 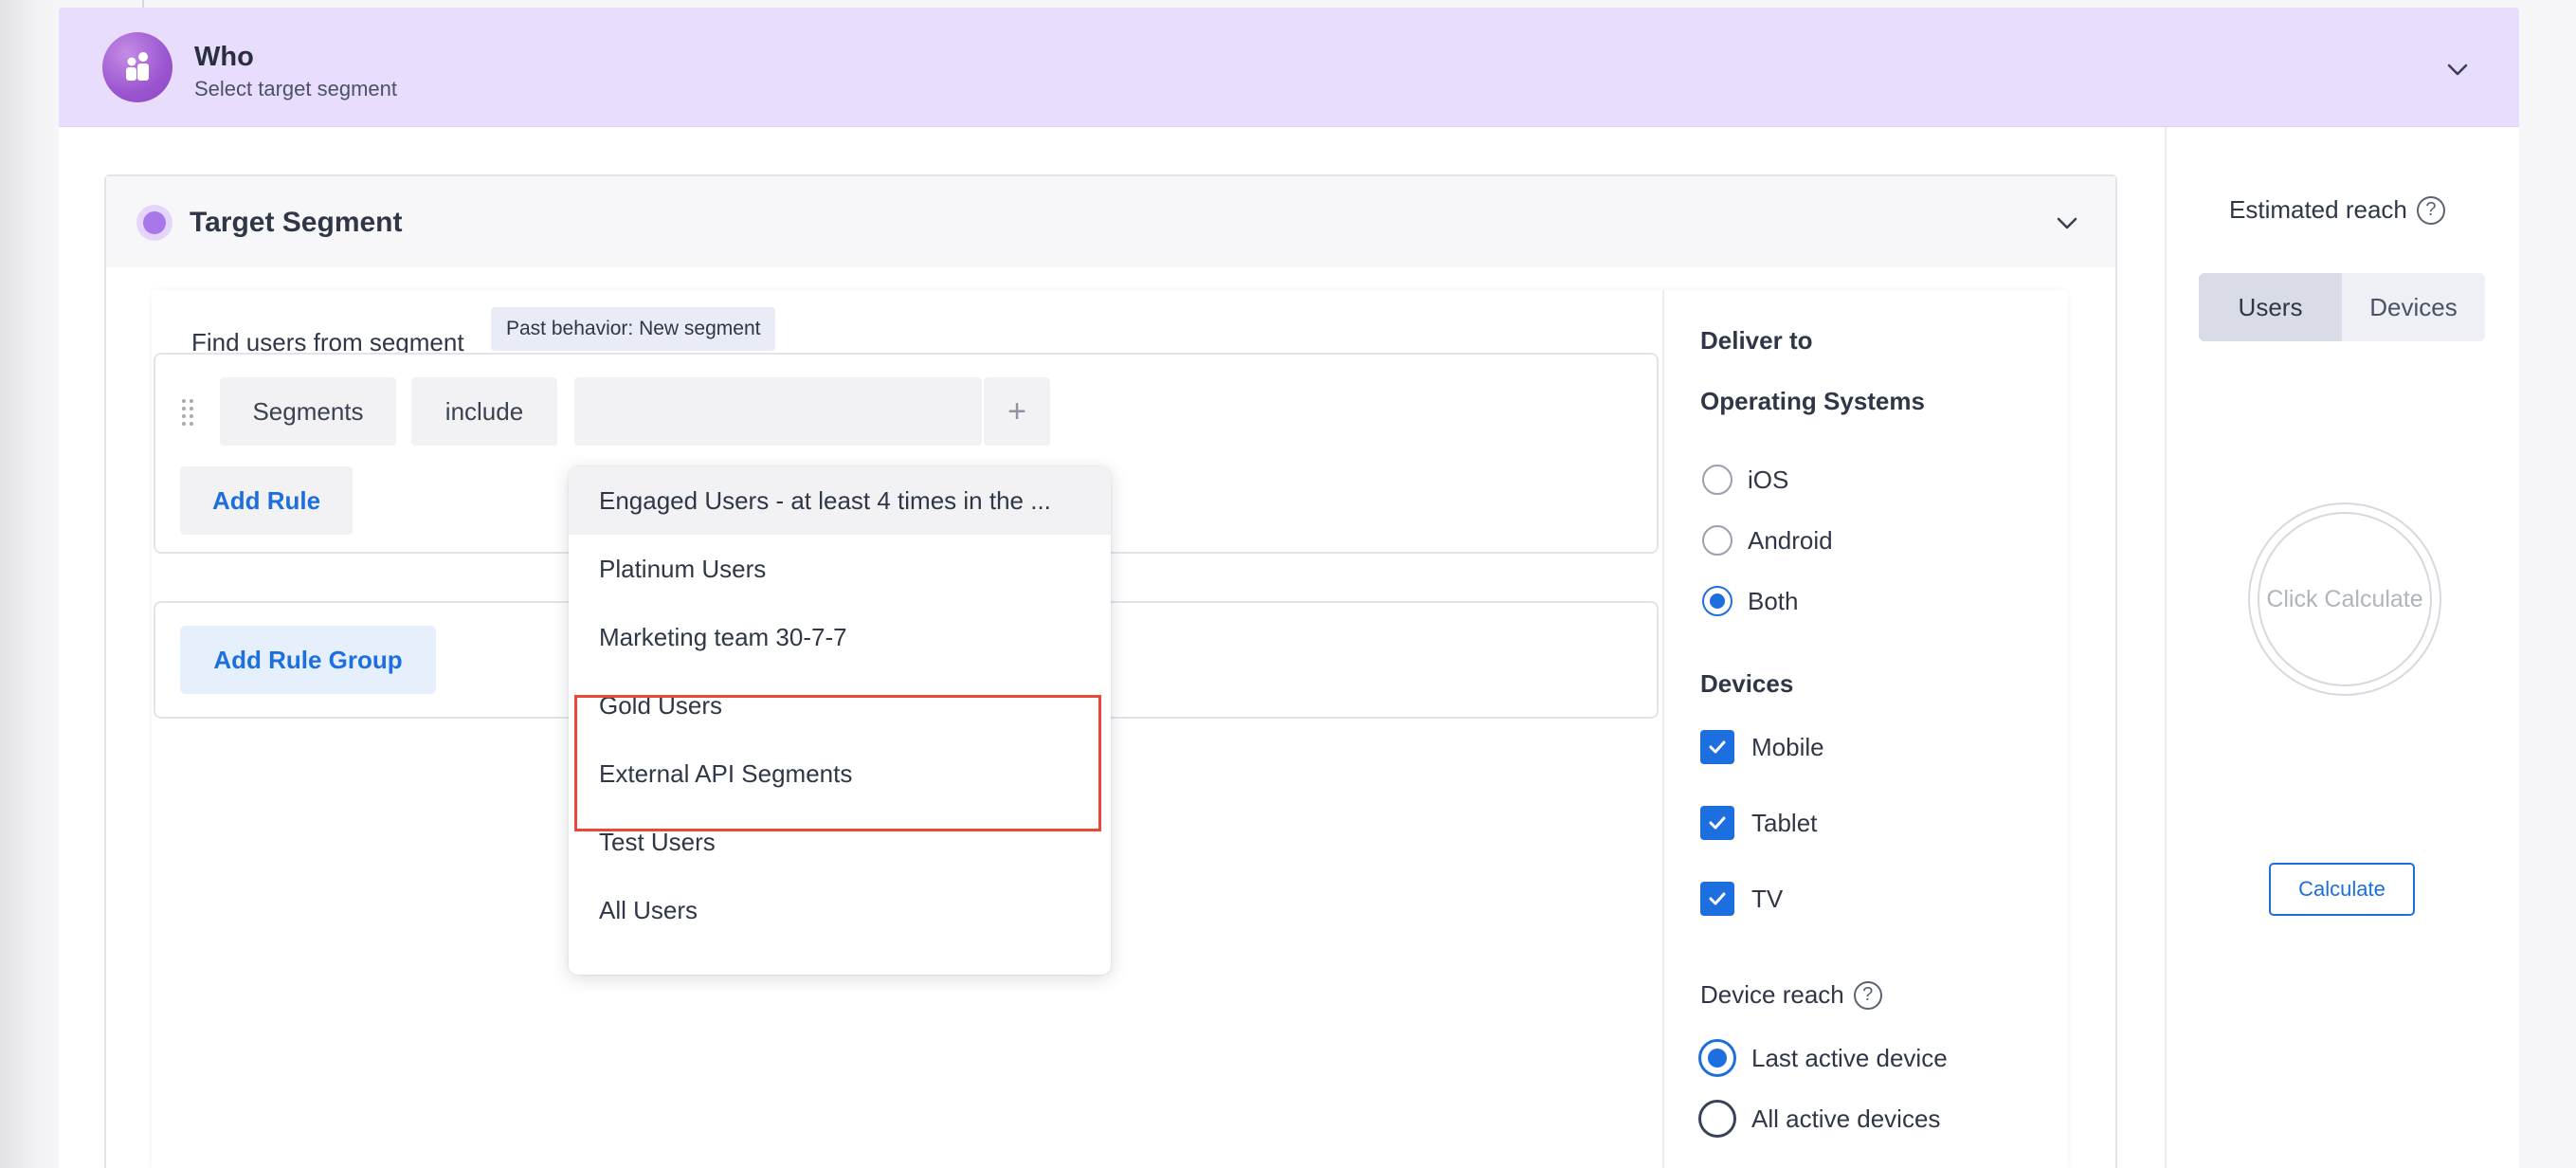 What do you see at coordinates (840, 773) in the screenshot?
I see `dropdown-option: External API Segments` at bounding box center [840, 773].